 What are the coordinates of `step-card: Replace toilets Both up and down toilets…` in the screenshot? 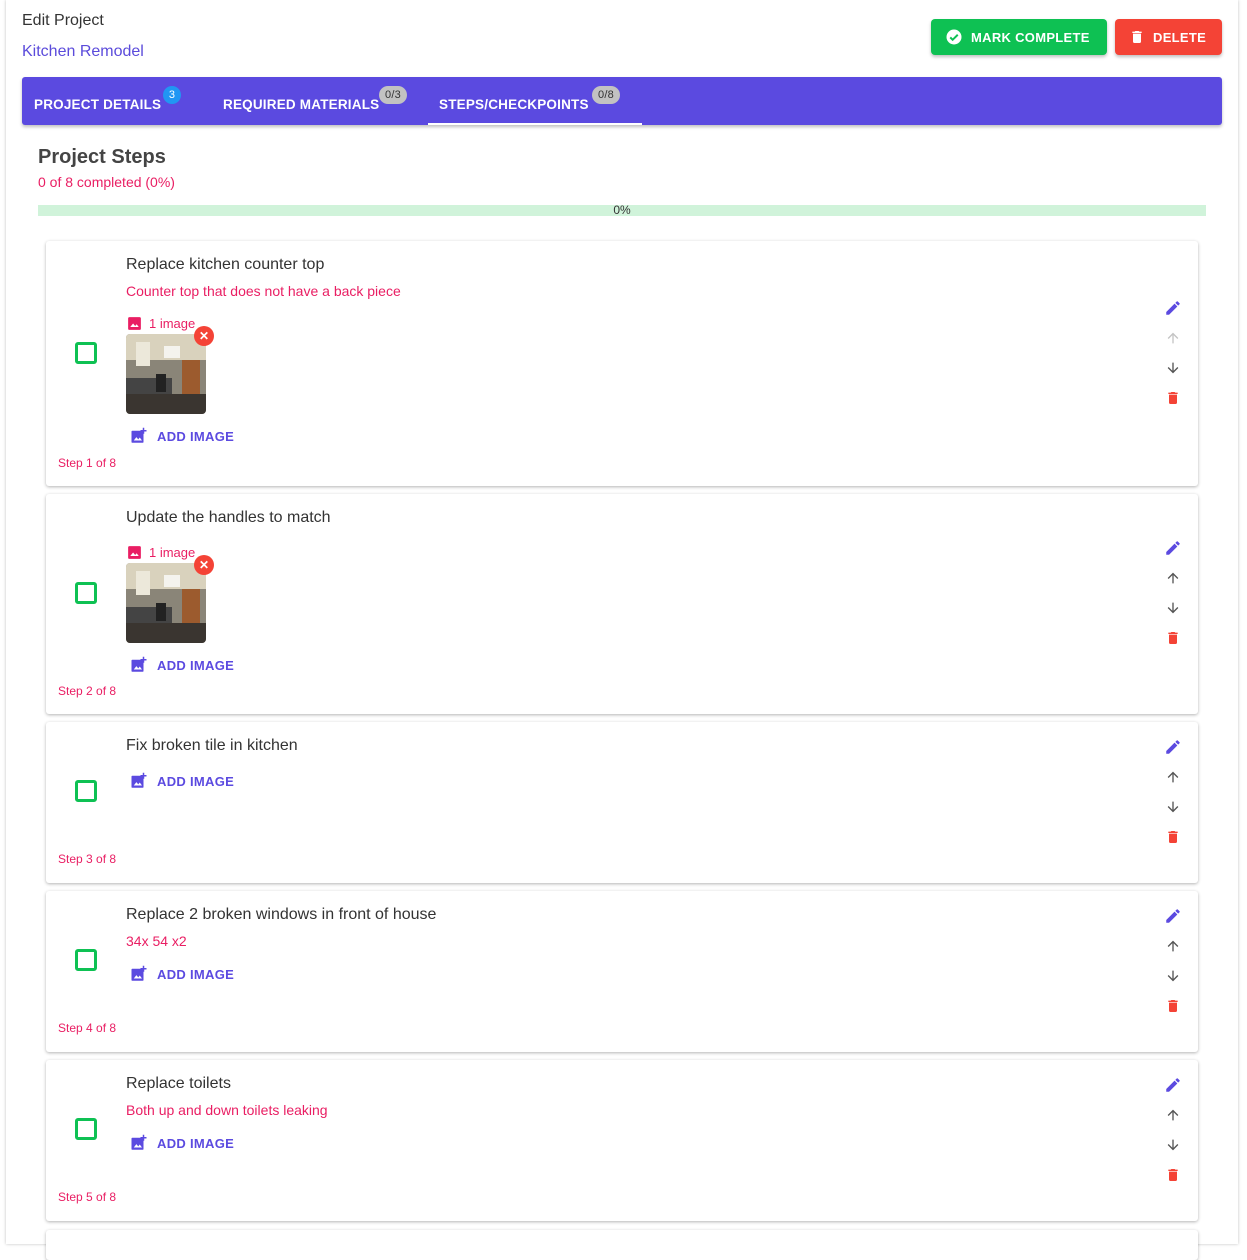 It's located at (622, 1140).